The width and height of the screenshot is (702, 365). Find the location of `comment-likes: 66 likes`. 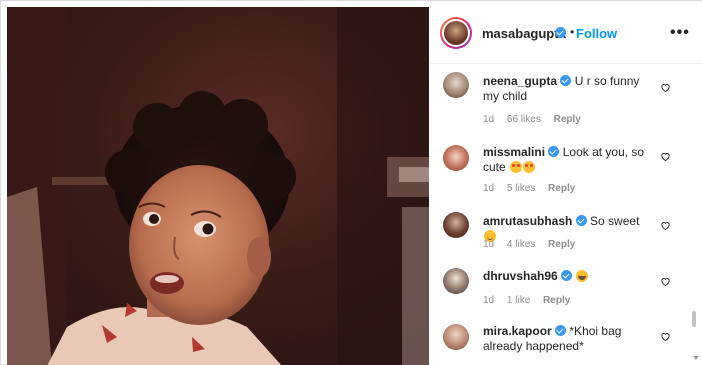

comment-likes: 66 likes is located at coordinates (524, 119).